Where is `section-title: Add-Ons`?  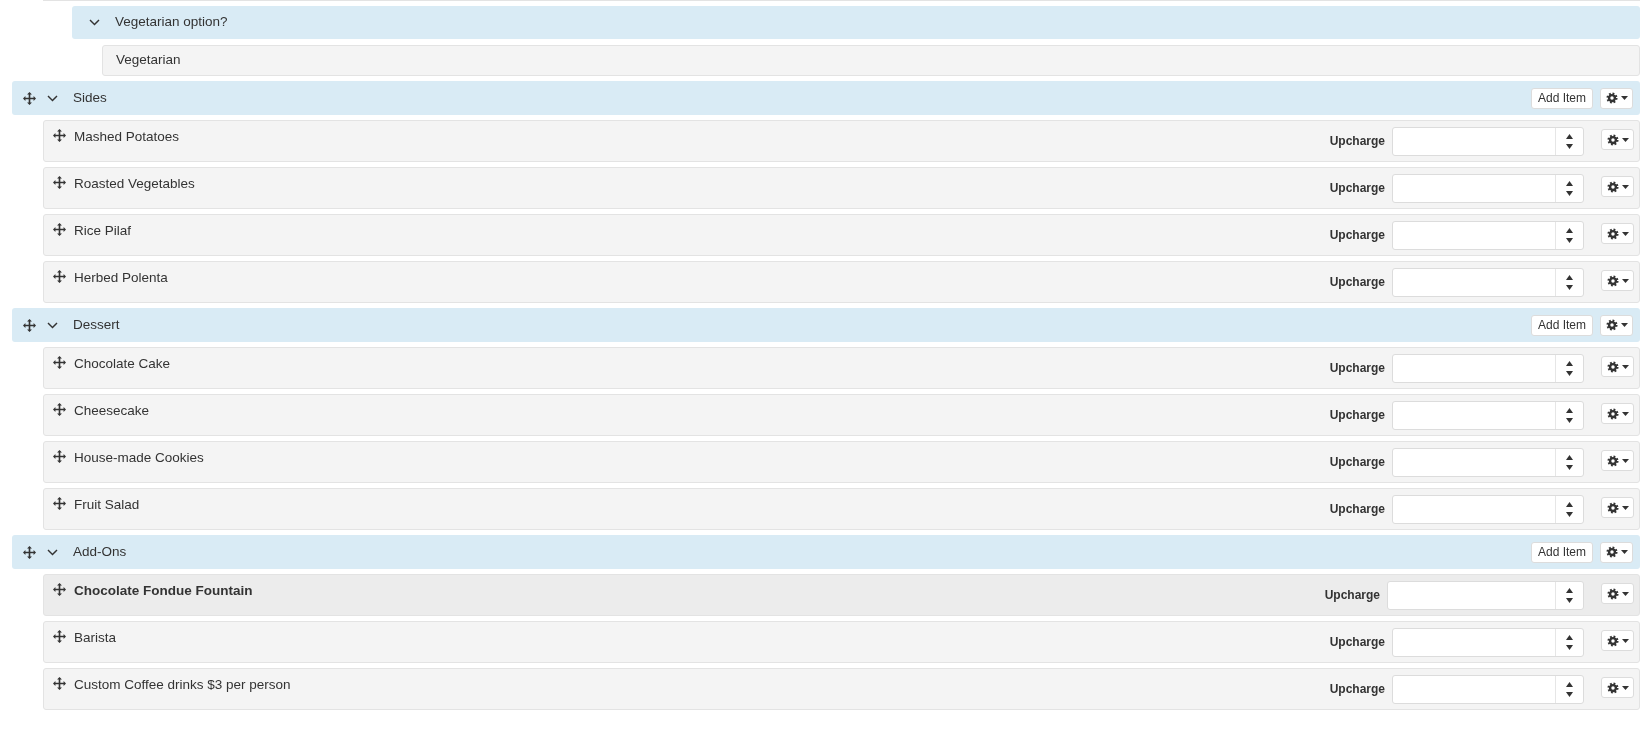
section-title: Add-Ons is located at coordinates (100, 551).